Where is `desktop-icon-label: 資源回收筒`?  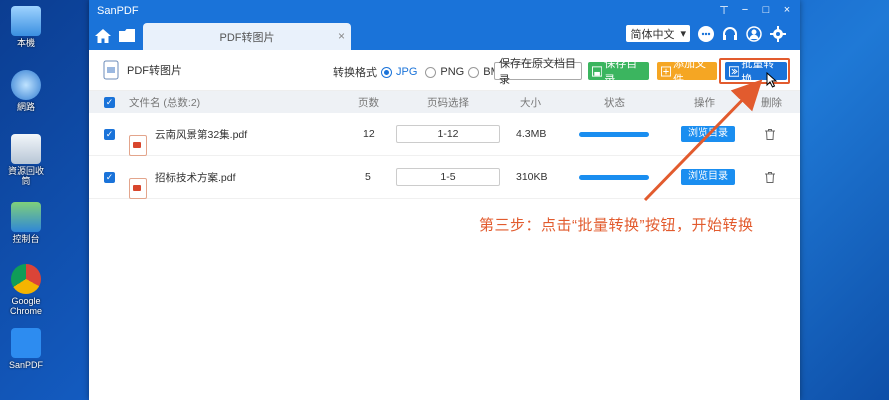
desktop-icon-label: 資源回收筒 is located at coordinates (25, 176).